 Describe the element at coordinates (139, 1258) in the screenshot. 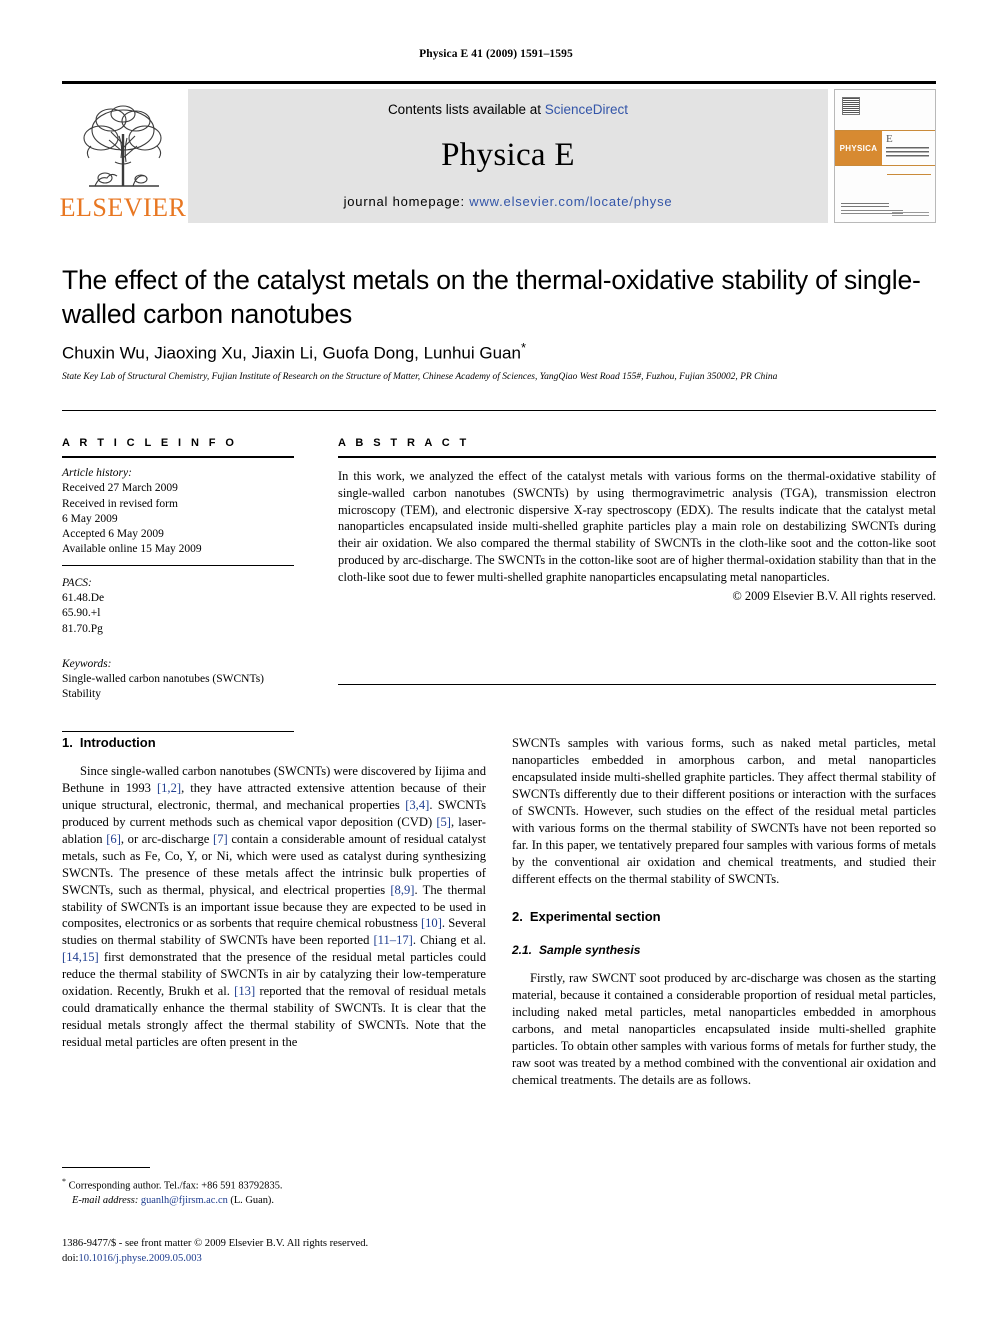

I see `doi-link: 10.1016/j.physe.2009.05.003` at that location.